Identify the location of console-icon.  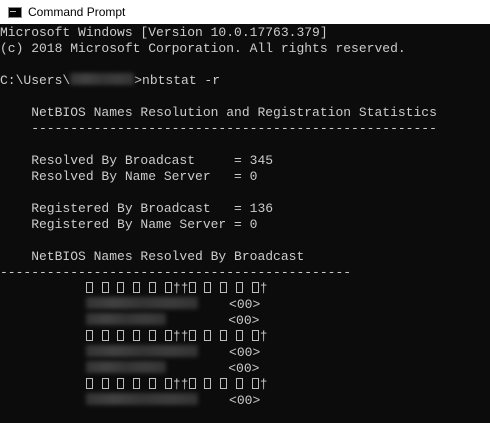
(15, 12).